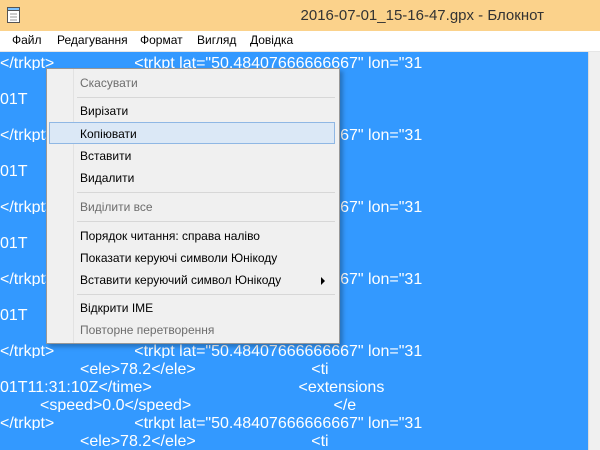 The image size is (600, 450). What do you see at coordinates (92, 40) in the screenshot?
I see `menu-edit: Редагування` at bounding box center [92, 40].